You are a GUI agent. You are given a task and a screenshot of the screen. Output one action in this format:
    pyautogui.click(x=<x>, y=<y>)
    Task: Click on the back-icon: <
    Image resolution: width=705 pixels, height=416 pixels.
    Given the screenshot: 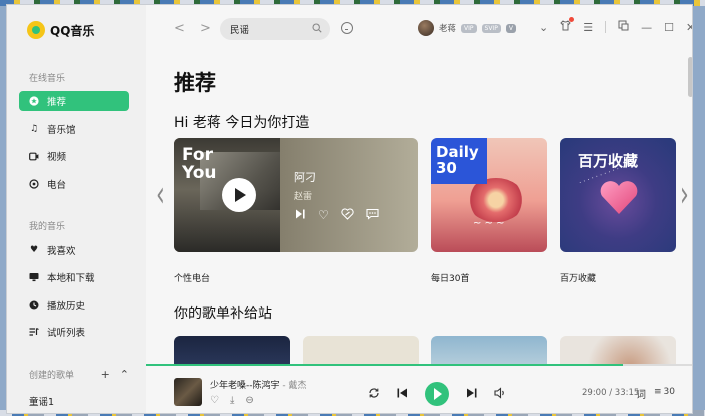 What is the action you would take?
    pyautogui.click(x=179, y=28)
    